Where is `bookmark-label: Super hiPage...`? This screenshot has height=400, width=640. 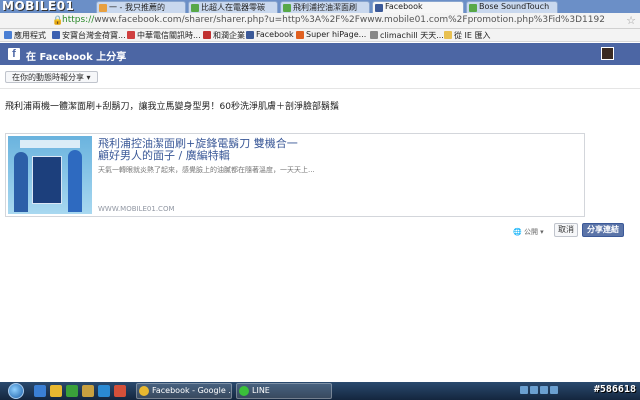
bookmark-label: Super hiPage... is located at coordinates (336, 34).